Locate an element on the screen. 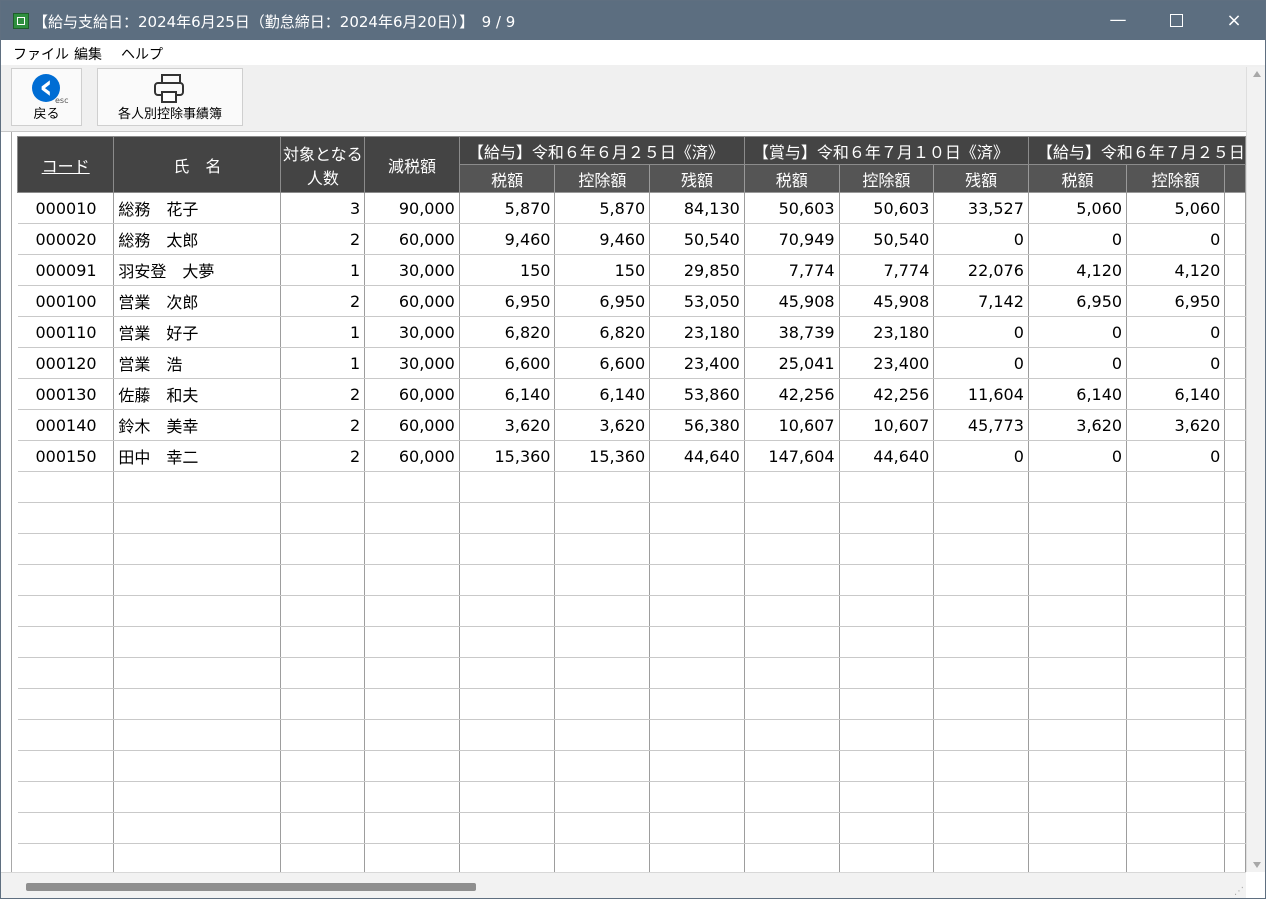 The width and height of the screenshot is (1266, 899). group3-deduction: 0 is located at coordinates (1176, 456).